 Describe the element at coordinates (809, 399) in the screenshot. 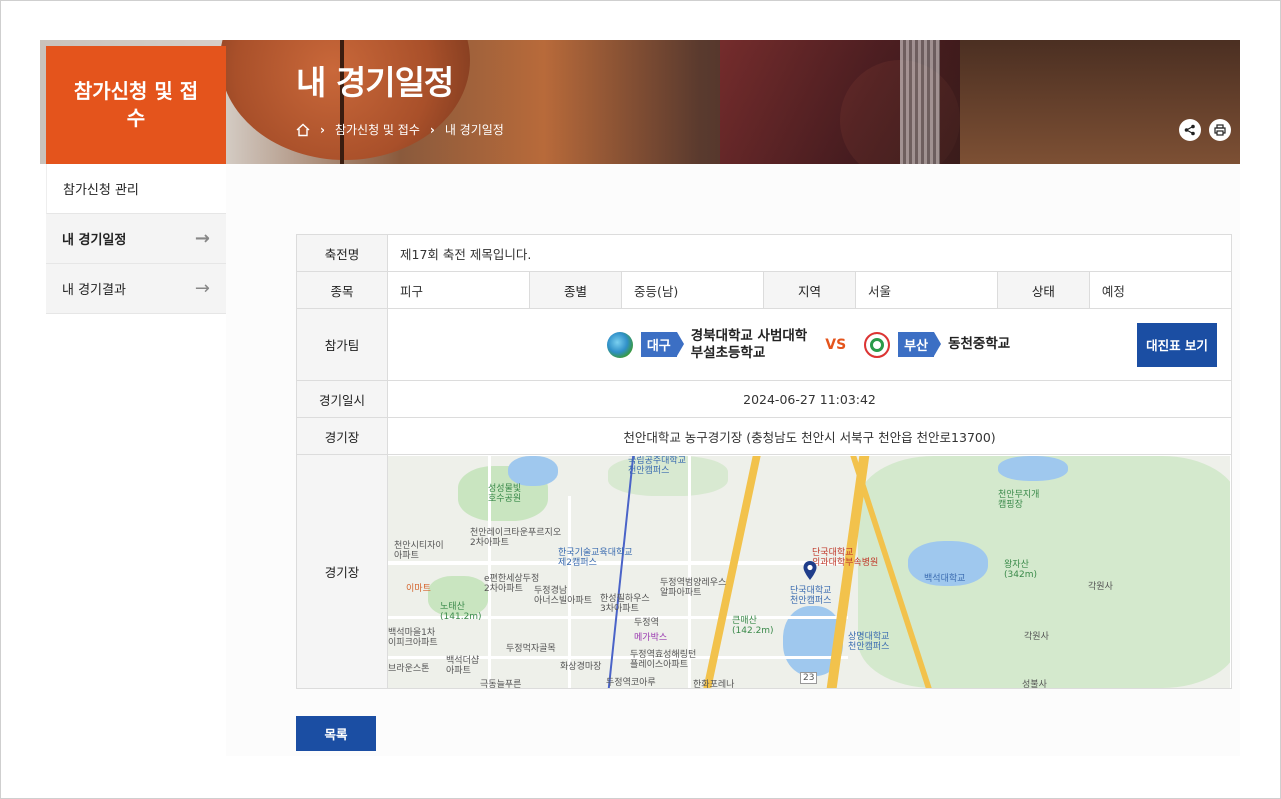

I see `datetime-value: 2024-06-27 11:03:42` at that location.